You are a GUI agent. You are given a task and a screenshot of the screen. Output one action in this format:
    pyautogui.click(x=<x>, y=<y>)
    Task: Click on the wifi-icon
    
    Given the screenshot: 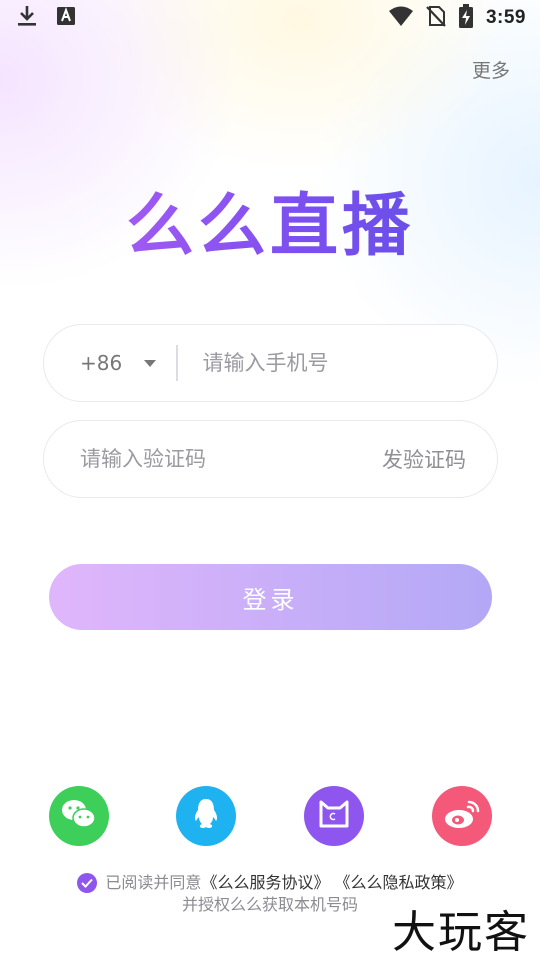 What is the action you would take?
    pyautogui.click(x=401, y=18)
    